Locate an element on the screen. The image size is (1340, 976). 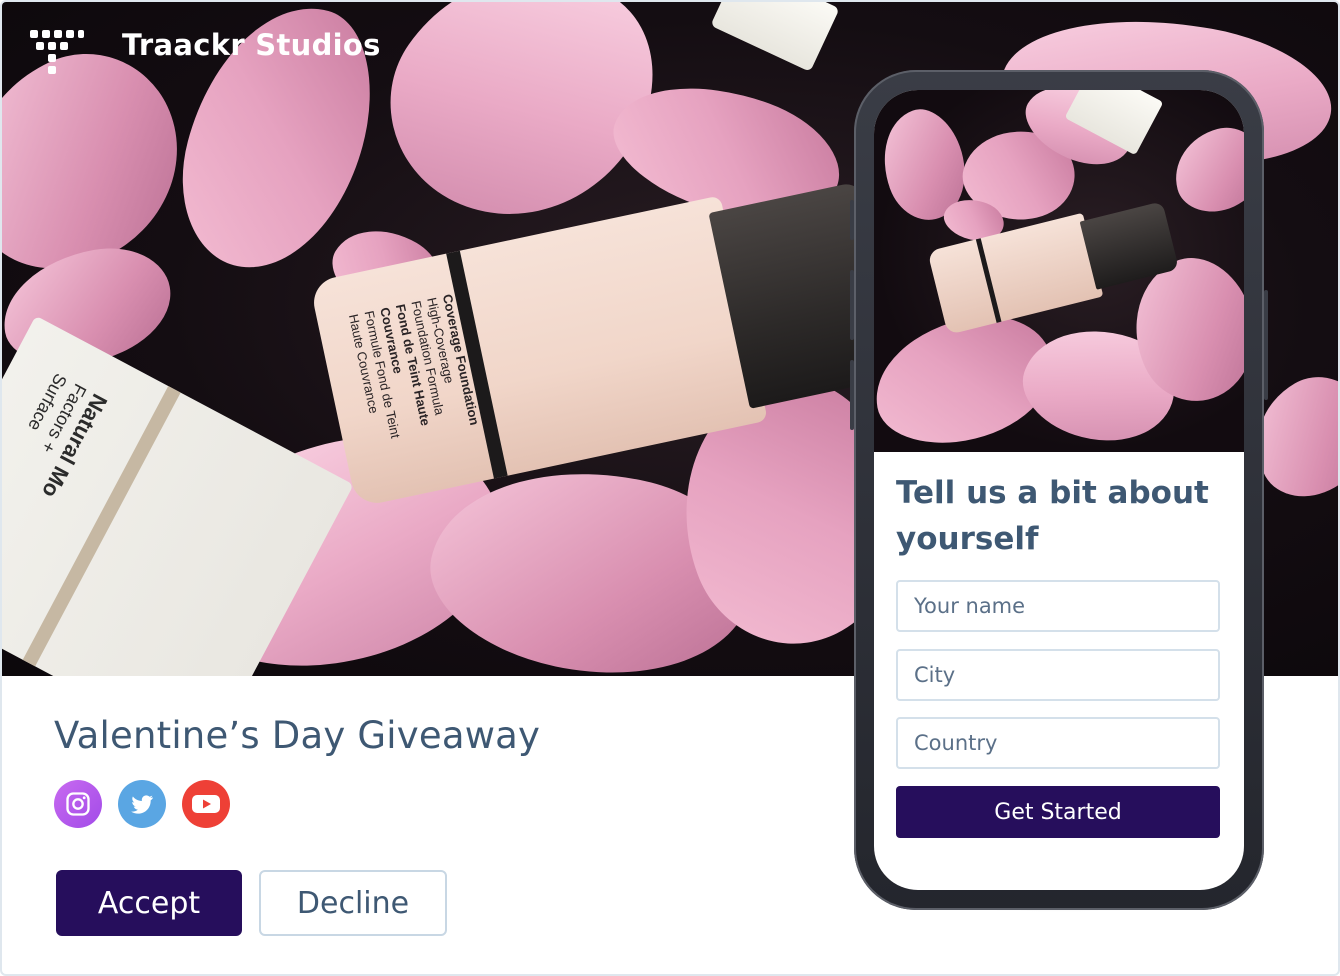
instagram-glyph is located at coordinates (78, 804).